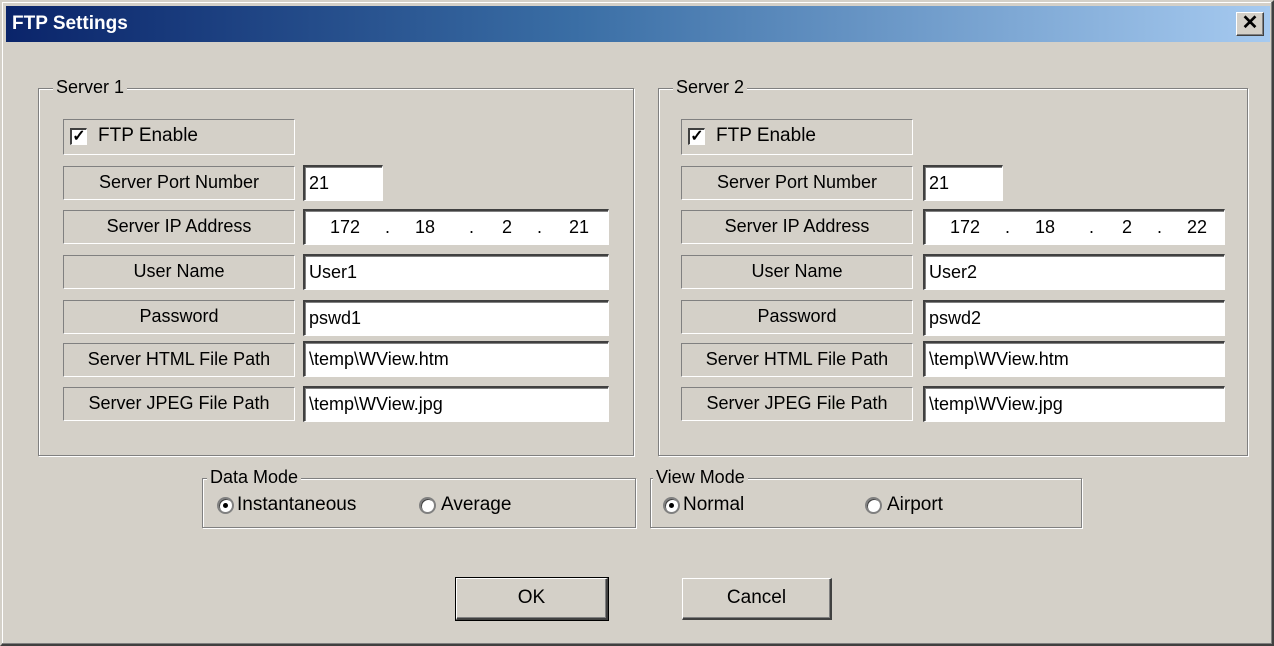 The width and height of the screenshot is (1274, 646). What do you see at coordinates (797, 272) in the screenshot?
I see `server2-user-label: User Name` at bounding box center [797, 272].